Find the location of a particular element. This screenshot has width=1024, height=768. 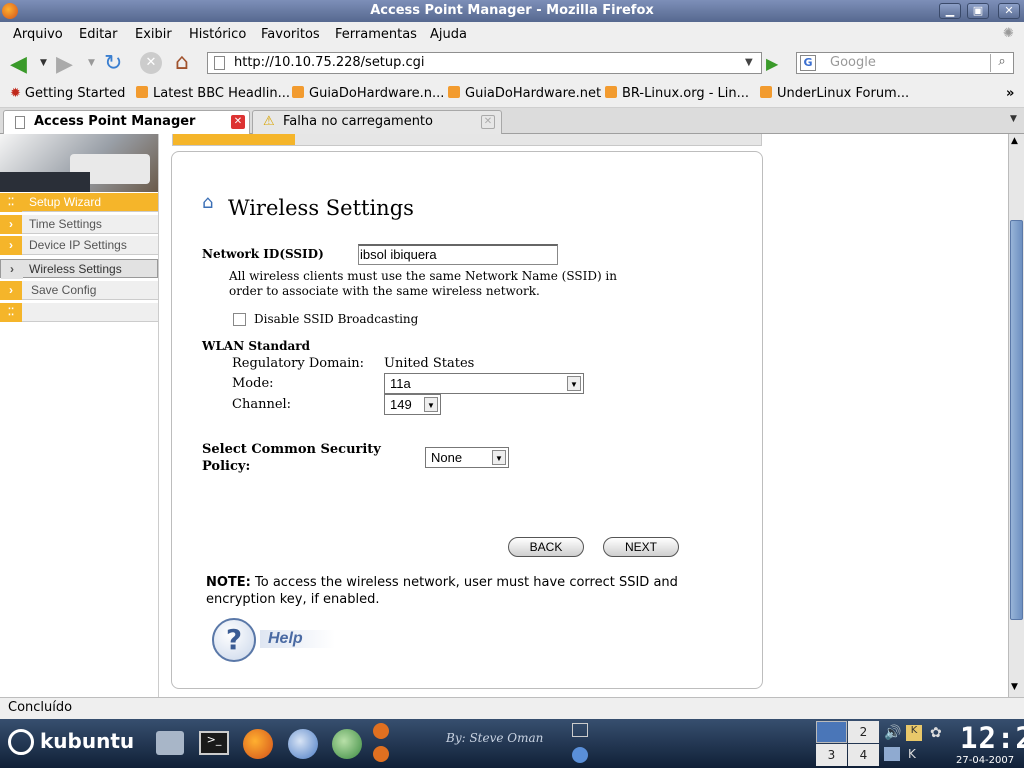

kde-icon: K is located at coordinates (912, 754).